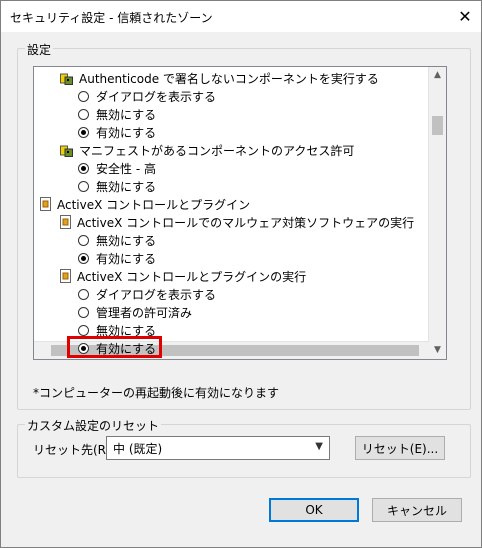 This screenshot has height=548, width=482. What do you see at coordinates (417, 510) in the screenshot?
I see `cancel-button: キャンセル` at bounding box center [417, 510].